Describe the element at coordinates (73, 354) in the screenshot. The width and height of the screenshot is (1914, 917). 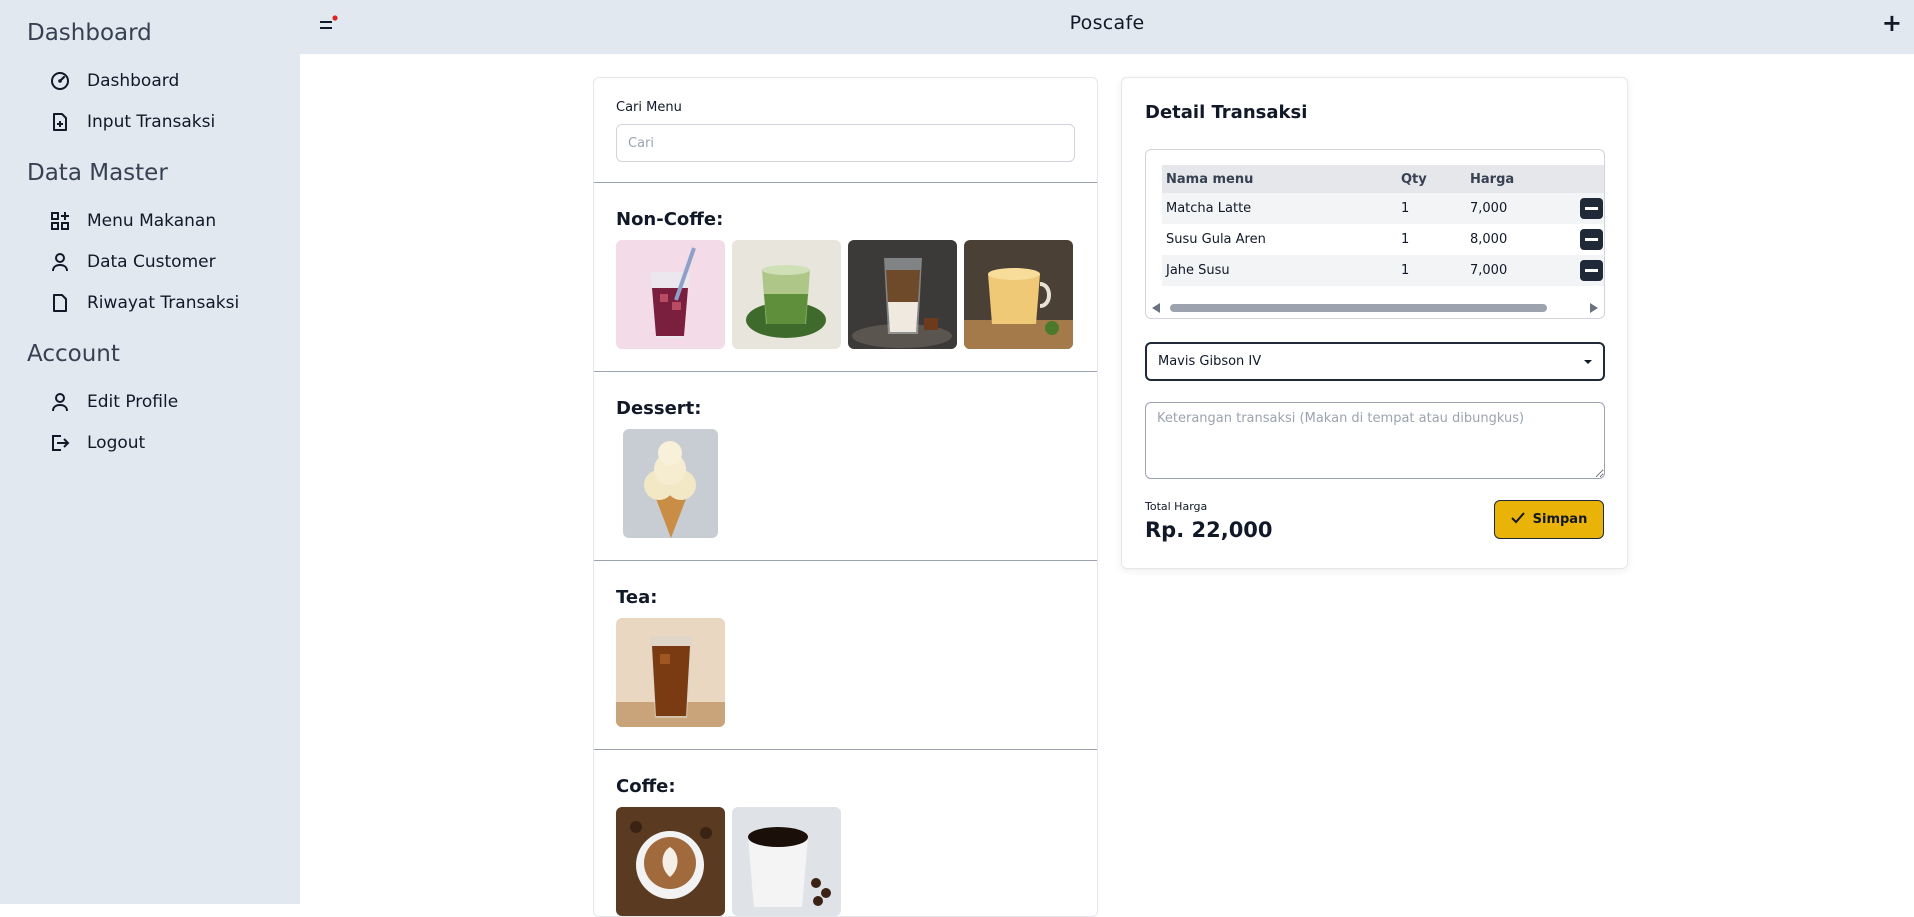
I see `sidebar-section-title: Account` at that location.